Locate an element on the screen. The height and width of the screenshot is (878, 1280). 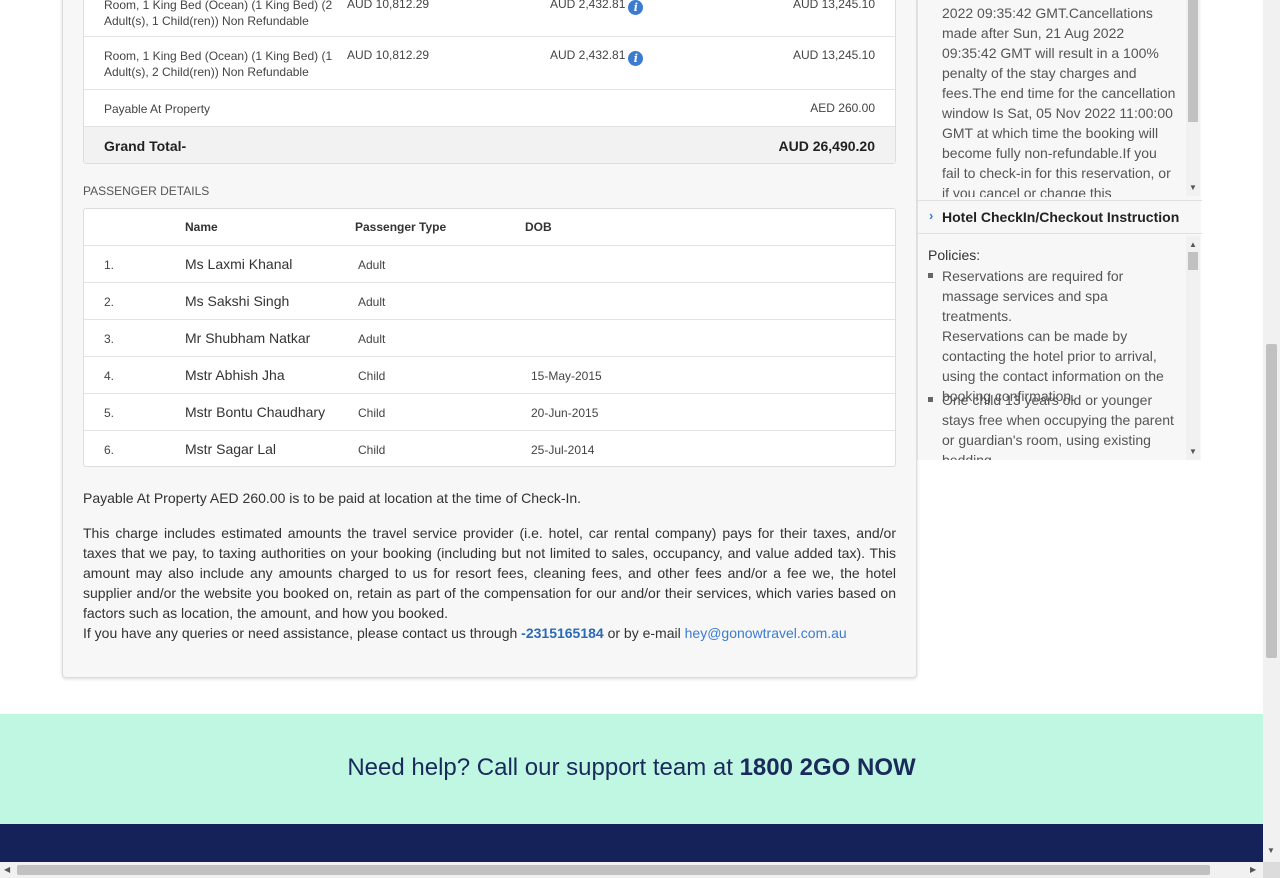
passenger-name: Mstr Bontu Chaudhary is located at coordinates (255, 412).